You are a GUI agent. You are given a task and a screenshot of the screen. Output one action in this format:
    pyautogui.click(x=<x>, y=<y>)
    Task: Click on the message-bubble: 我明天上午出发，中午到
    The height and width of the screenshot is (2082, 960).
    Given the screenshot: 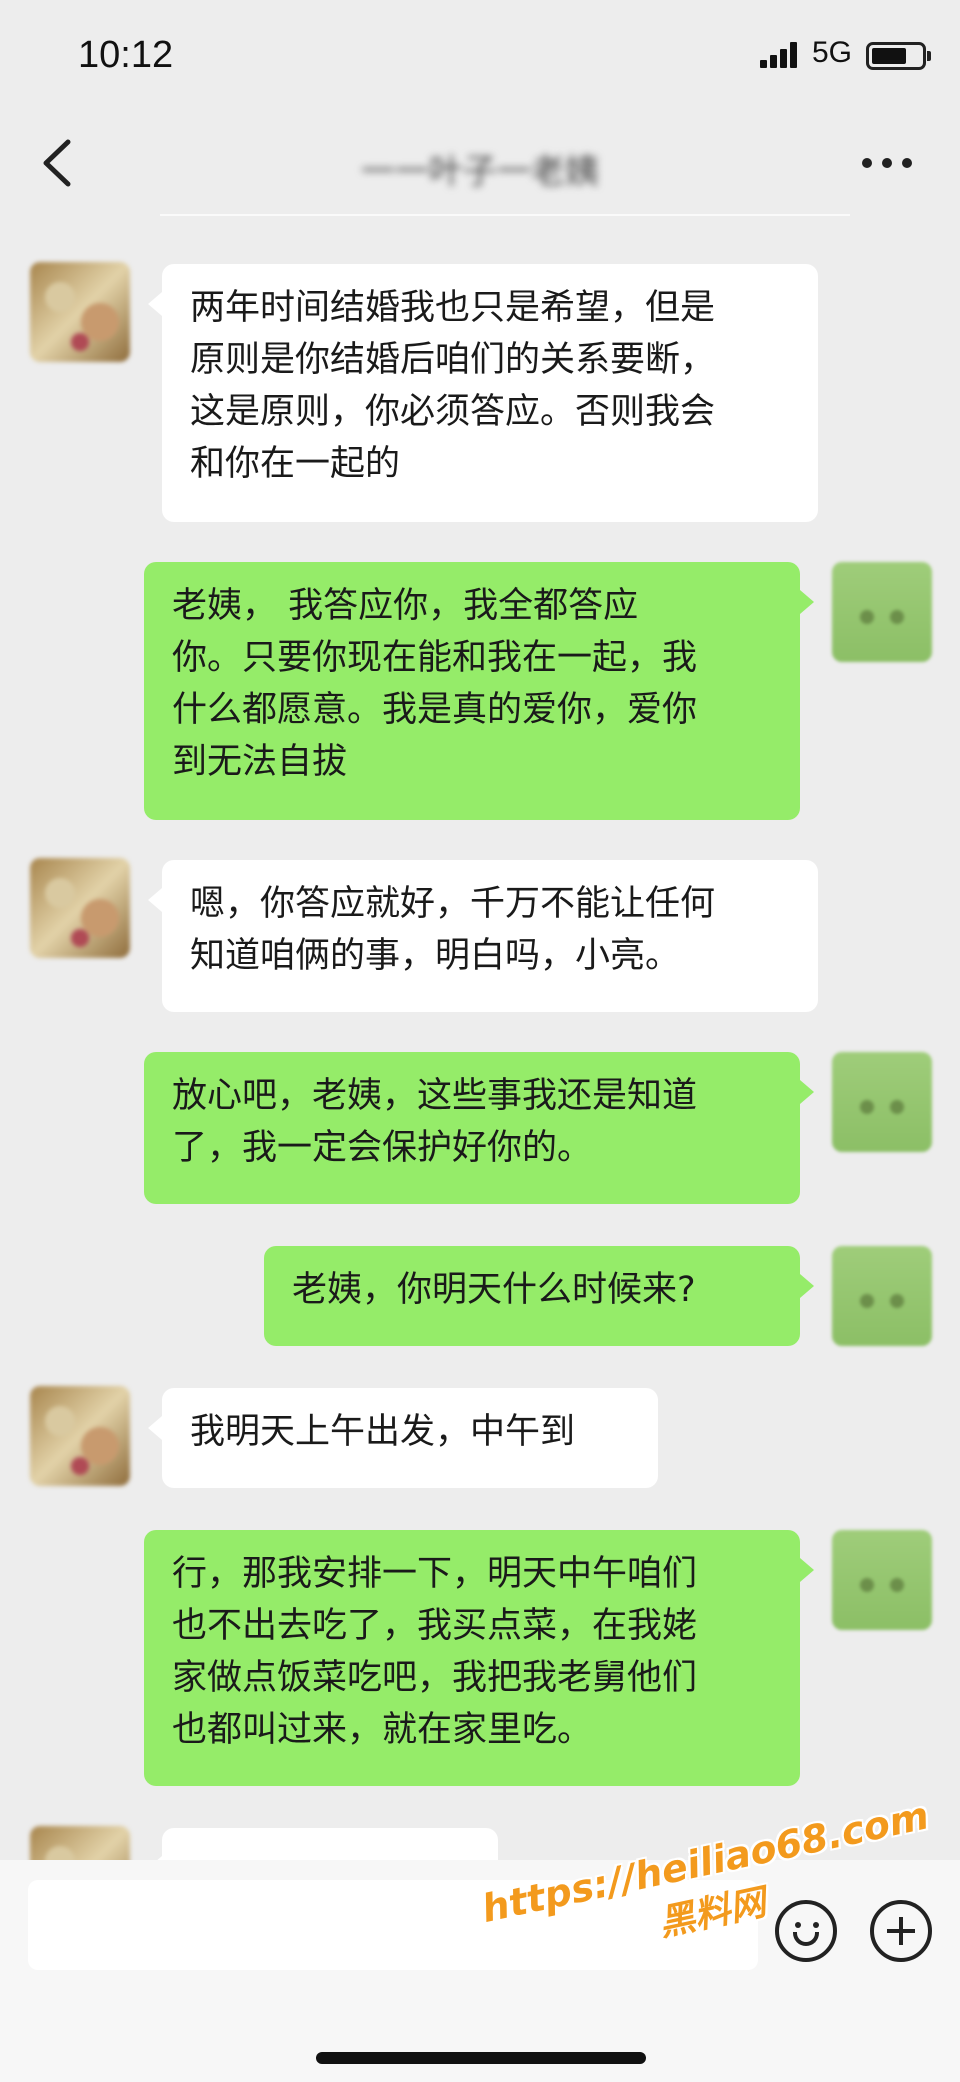 What is the action you would take?
    pyautogui.click(x=403, y=1438)
    